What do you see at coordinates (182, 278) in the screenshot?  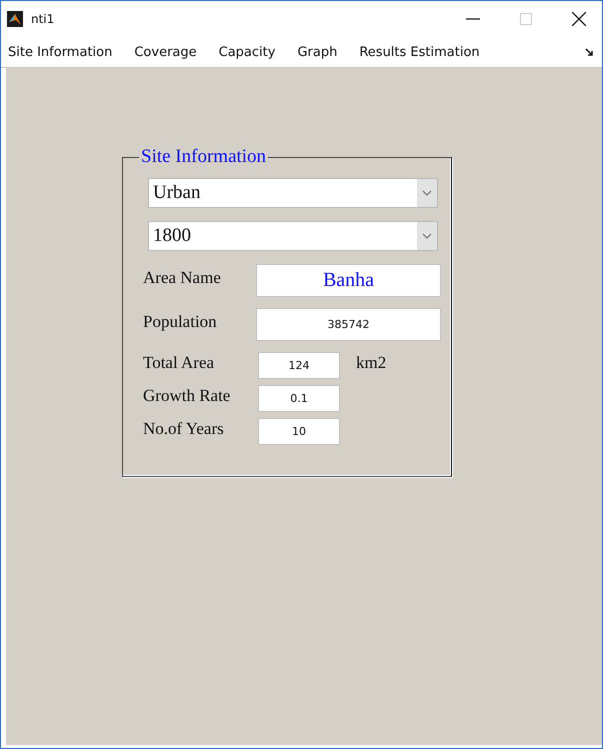 I see `field-label: Area Name` at bounding box center [182, 278].